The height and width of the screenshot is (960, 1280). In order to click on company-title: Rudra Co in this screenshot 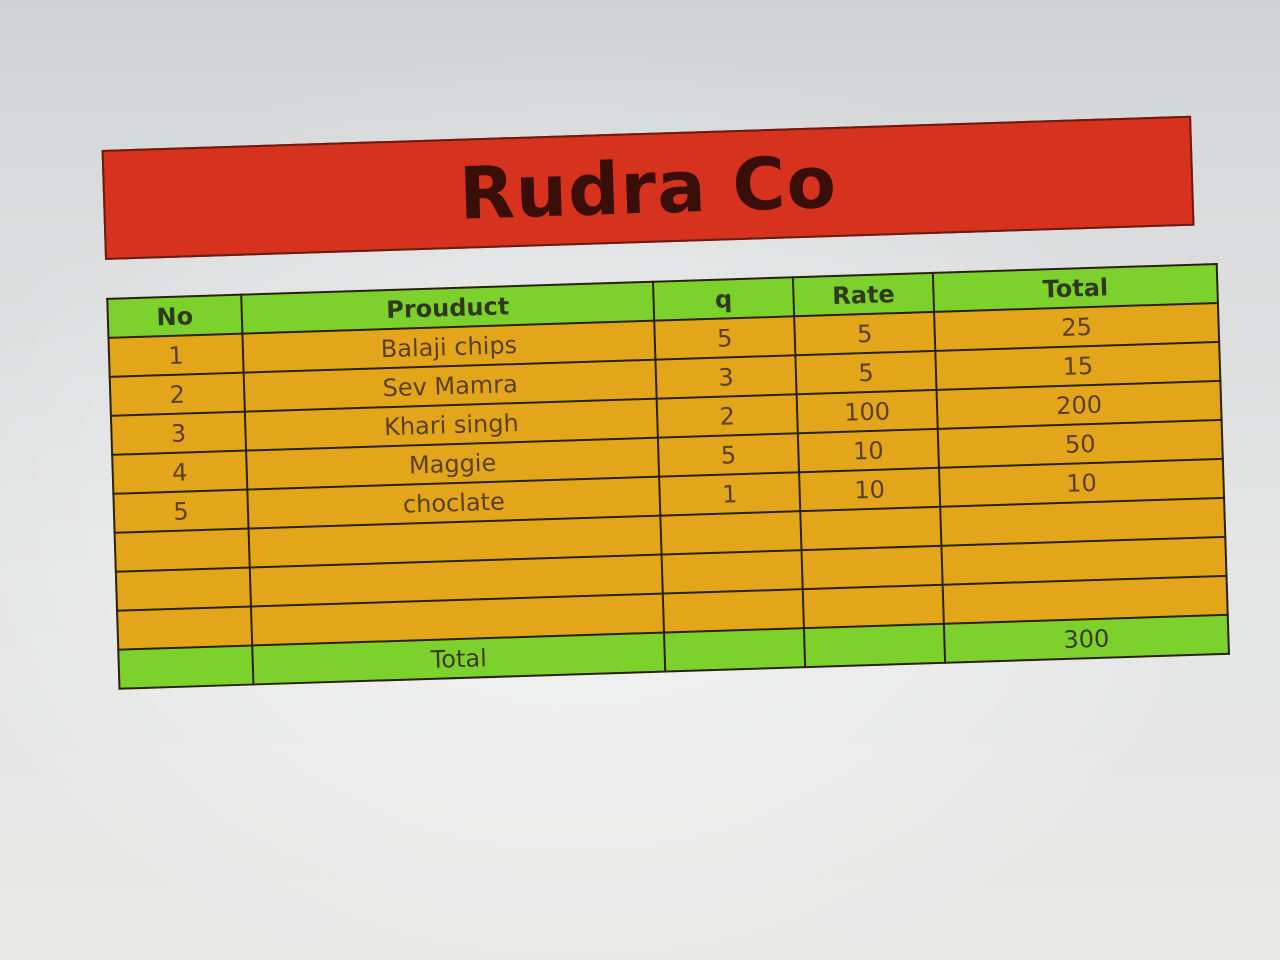, I will do `click(648, 187)`.